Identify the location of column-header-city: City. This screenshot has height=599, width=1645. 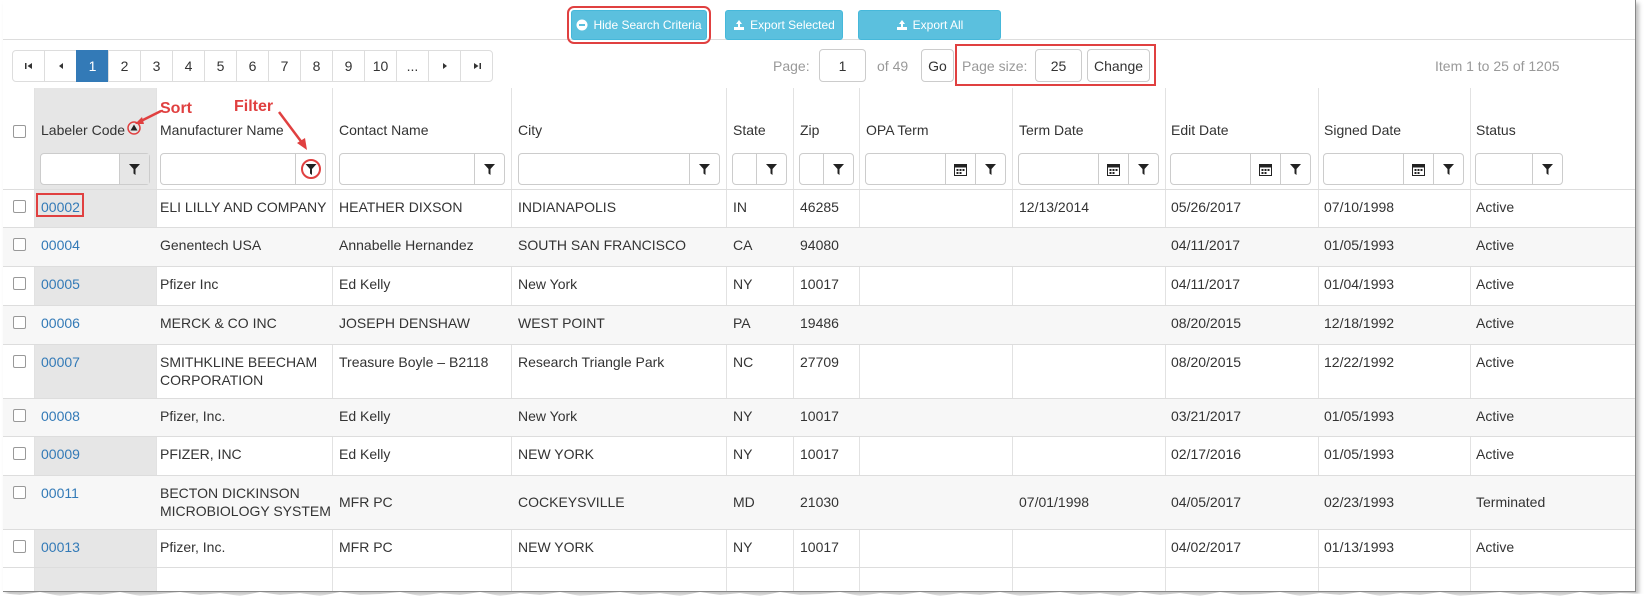
(530, 130).